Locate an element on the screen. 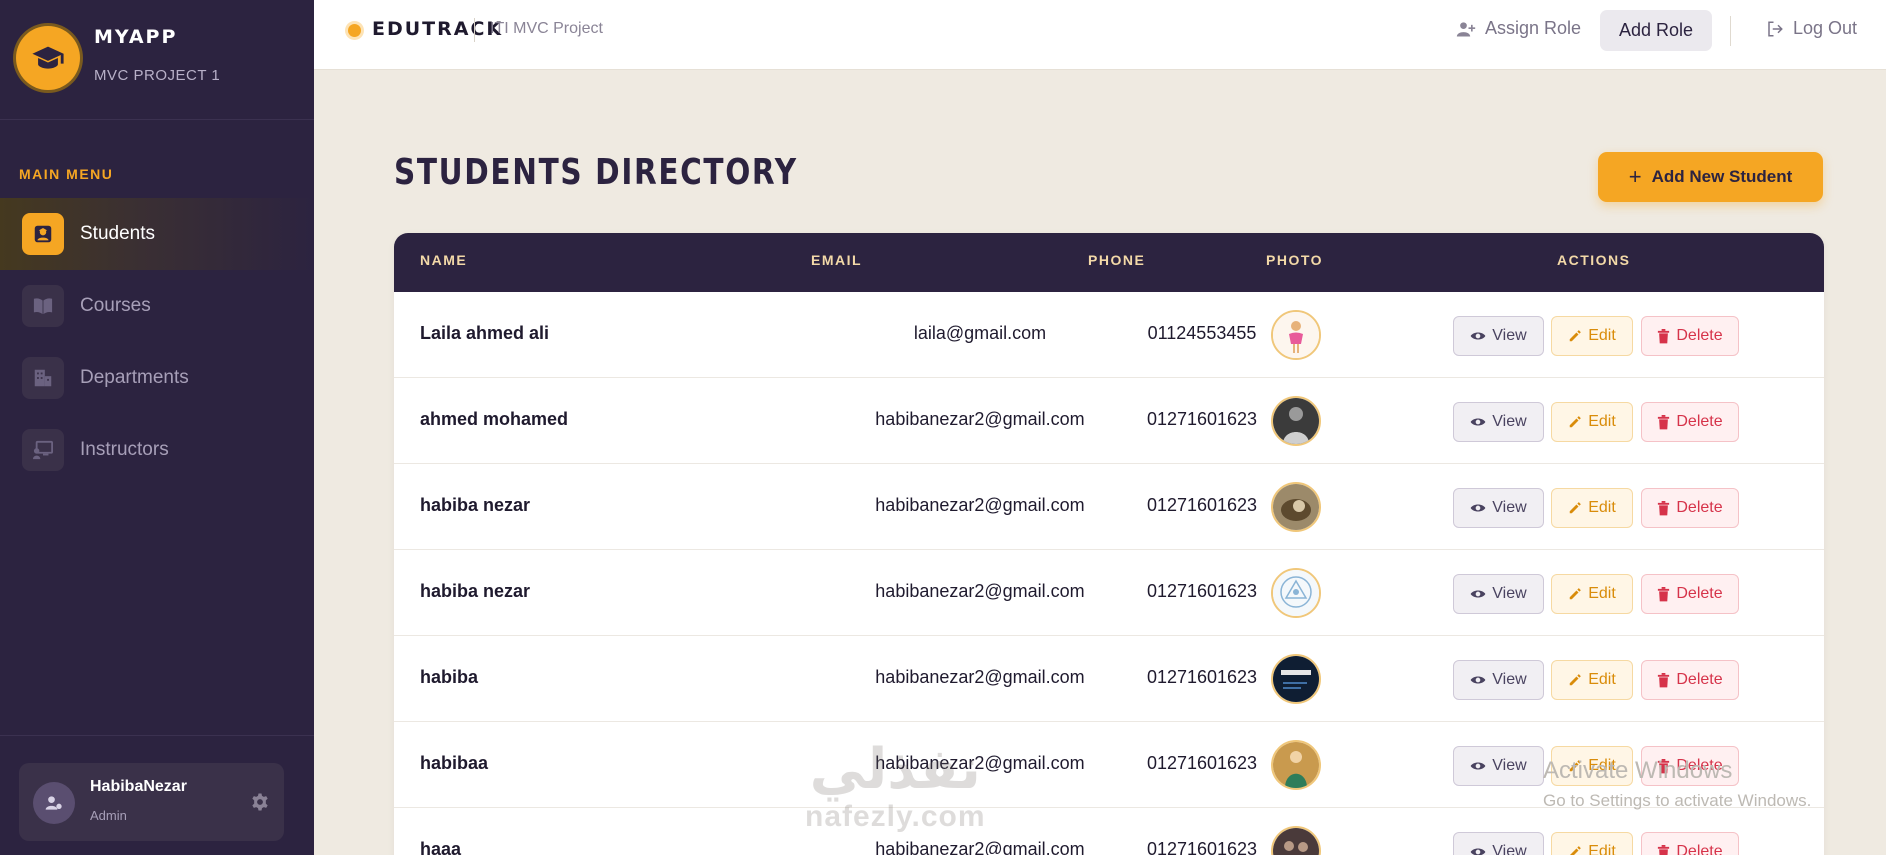 This screenshot has height=855, width=1886. graduation-cap-icon is located at coordinates (48, 58).